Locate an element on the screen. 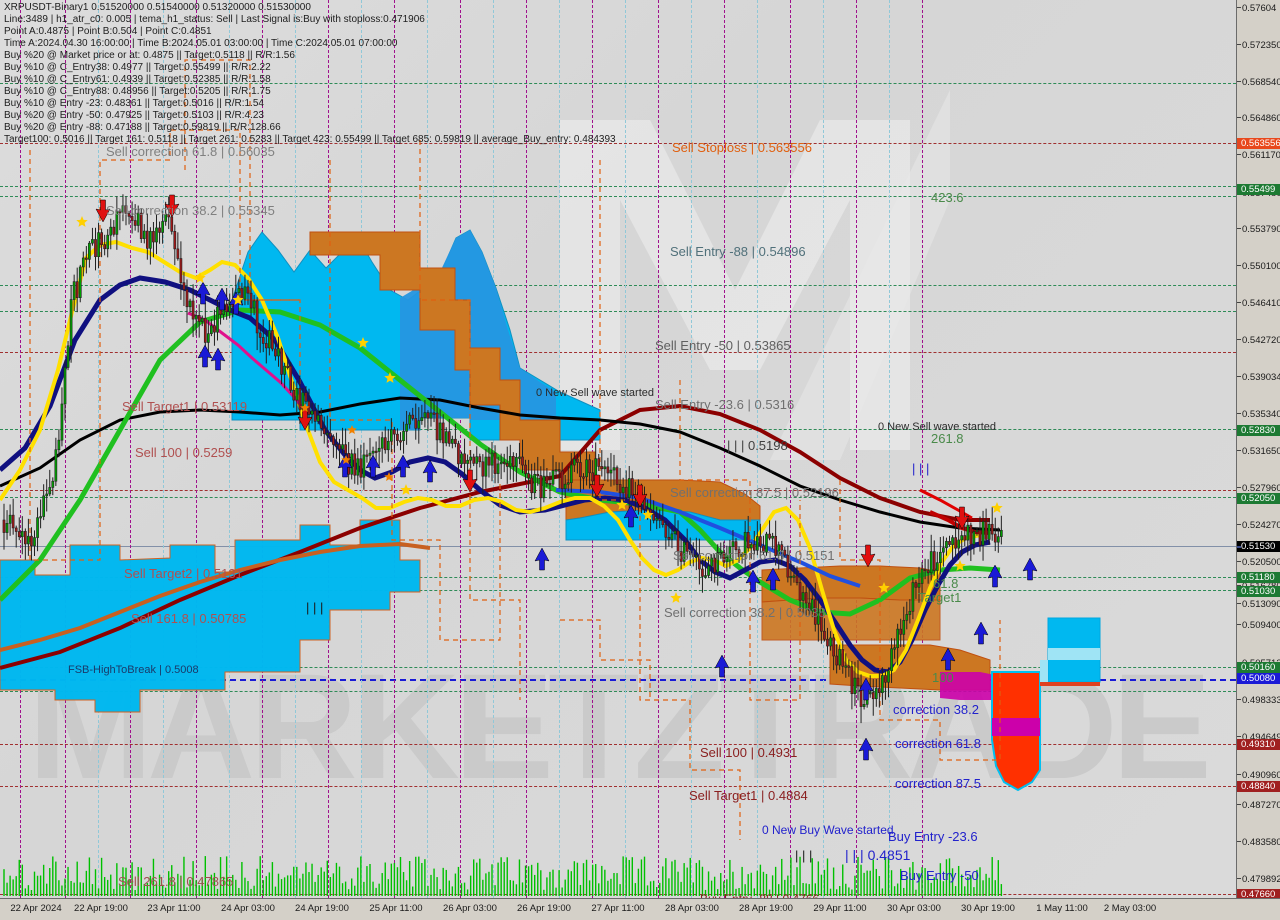 The height and width of the screenshot is (920, 1280). price-tick: 0.546410 is located at coordinates (1258, 303).